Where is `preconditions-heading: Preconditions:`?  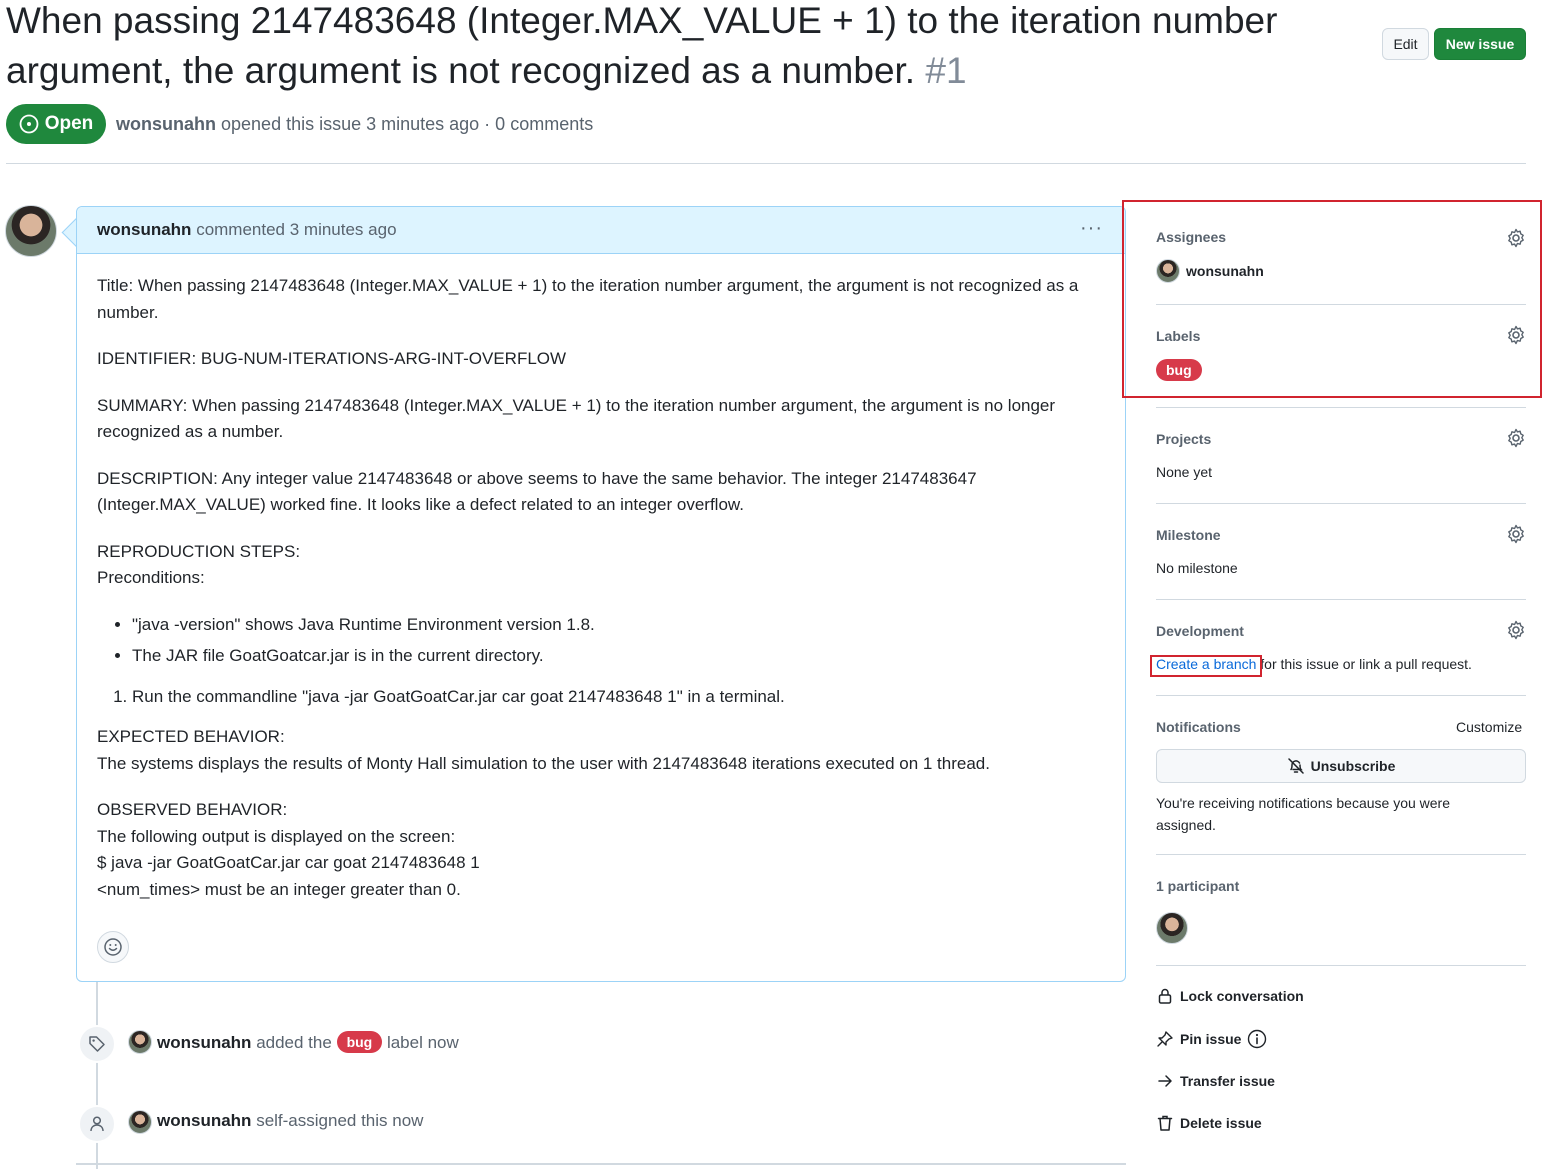 preconditions-heading: Preconditions: is located at coordinates (151, 577).